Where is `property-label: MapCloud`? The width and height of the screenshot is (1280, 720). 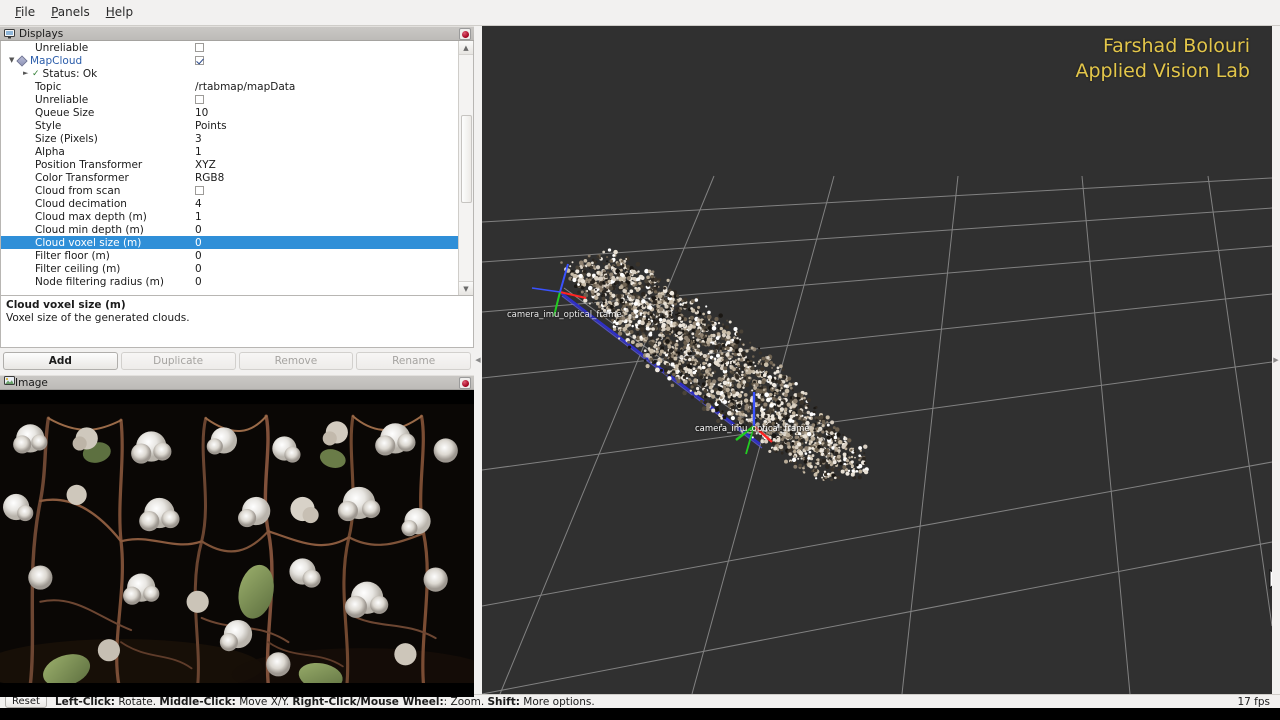
property-label: MapCloud is located at coordinates (56, 60).